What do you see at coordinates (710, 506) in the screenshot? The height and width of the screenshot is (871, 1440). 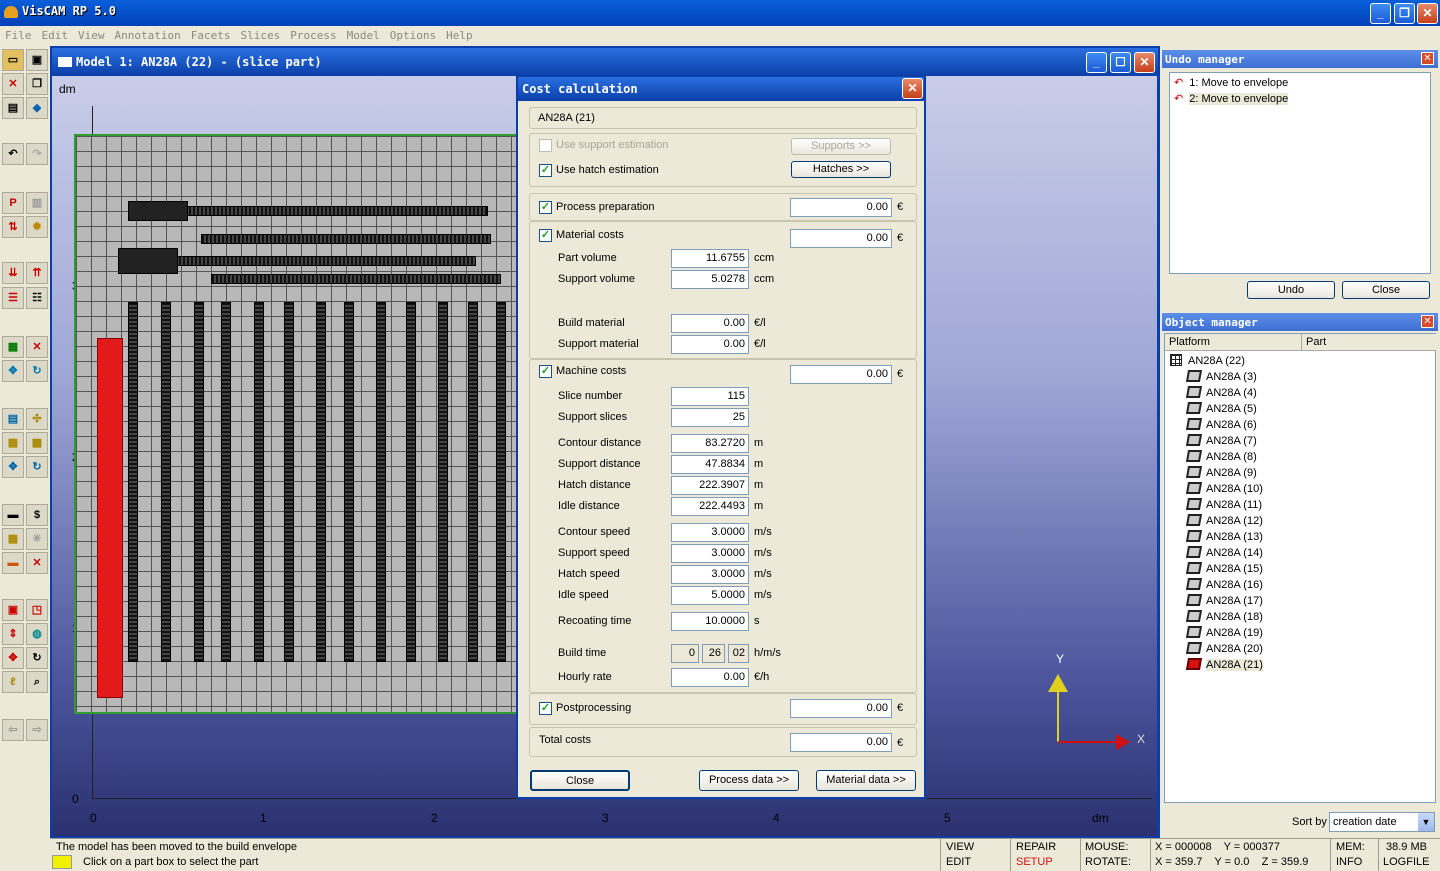 I see `idle-distance-field: 222.4493` at bounding box center [710, 506].